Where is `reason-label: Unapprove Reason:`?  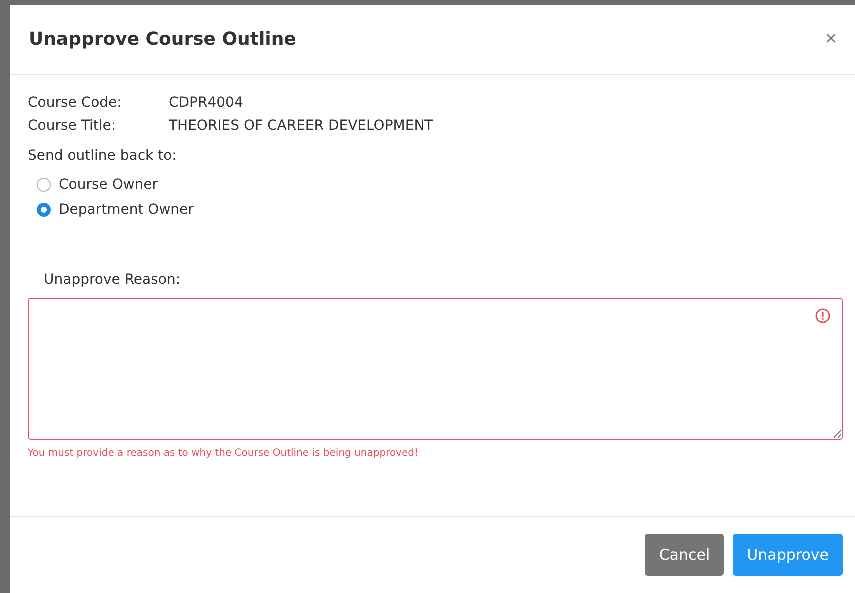
reason-label: Unapprove Reason: is located at coordinates (112, 280).